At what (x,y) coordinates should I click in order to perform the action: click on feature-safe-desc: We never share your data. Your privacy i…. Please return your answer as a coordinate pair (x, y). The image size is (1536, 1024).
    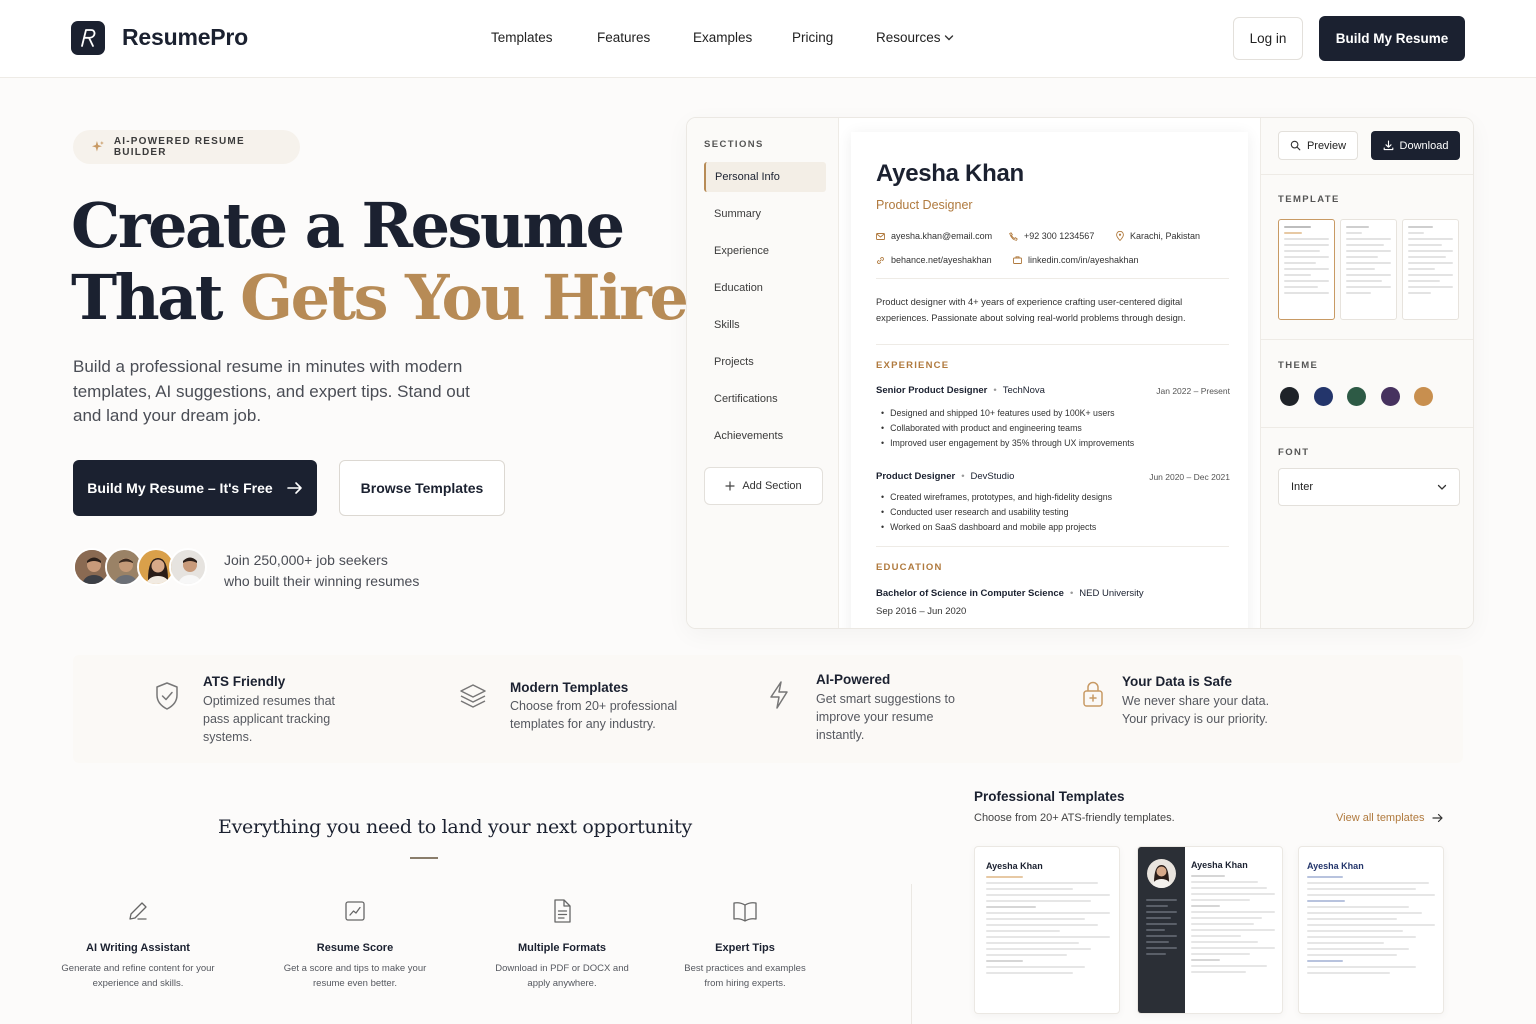
    Looking at the image, I should click on (1196, 710).